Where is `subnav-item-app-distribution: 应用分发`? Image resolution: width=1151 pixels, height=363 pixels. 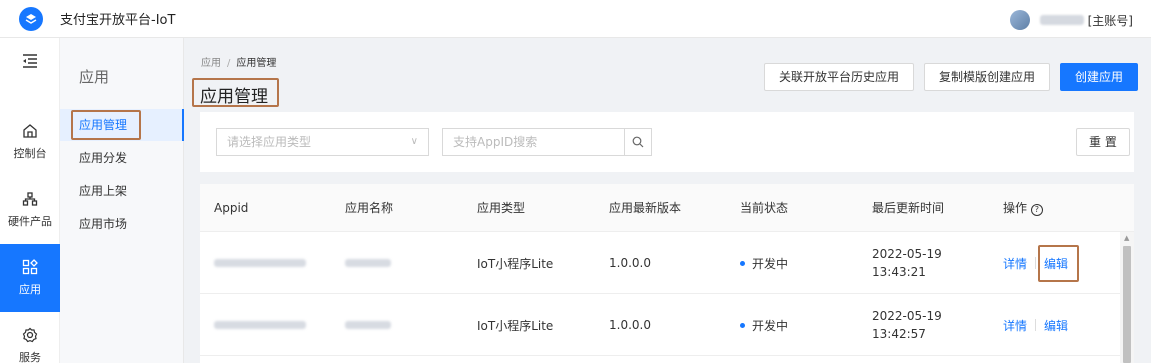 subnav-item-app-distribution: 应用分发 is located at coordinates (122, 158).